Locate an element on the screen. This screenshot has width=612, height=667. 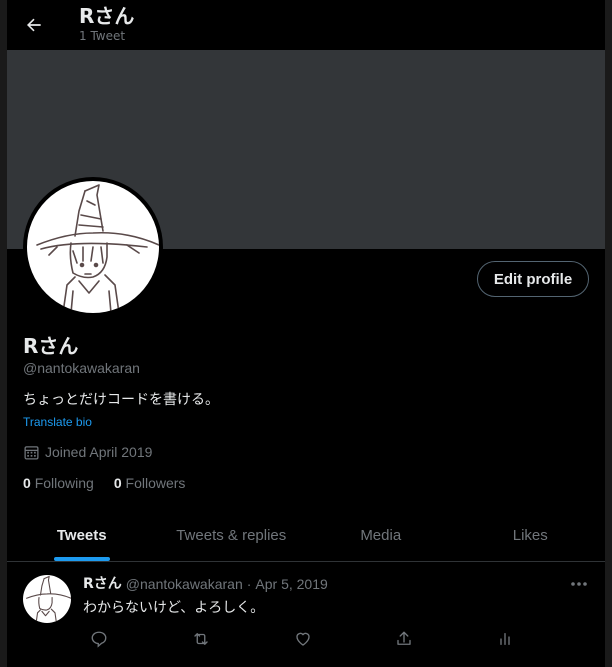
tab-tweets-replies-label: Tweets & replies is located at coordinates (231, 535).